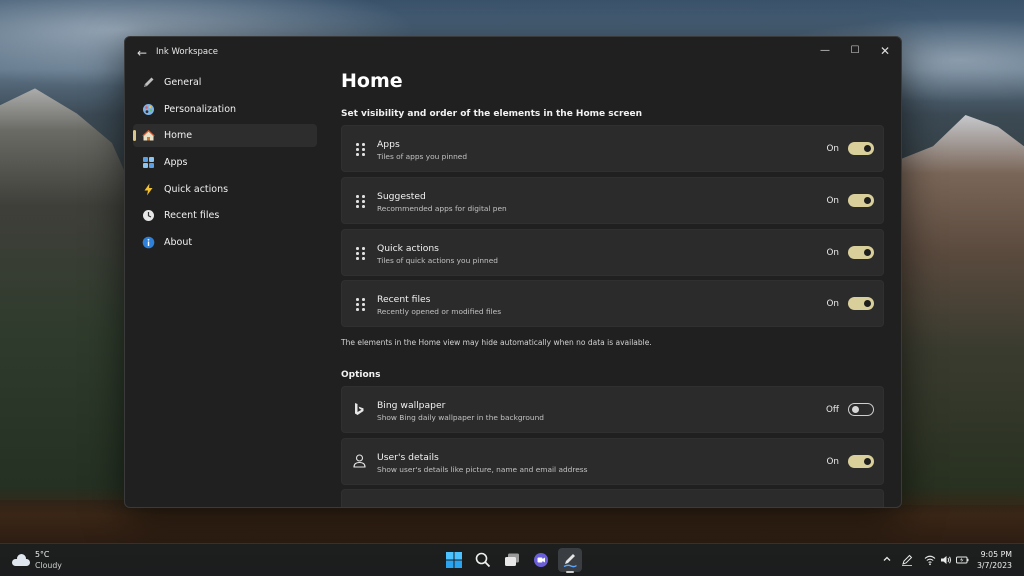 Image resolution: width=1024 pixels, height=576 pixels. Describe the element at coordinates (192, 216) in the screenshot. I see `sidebar-item-label: Recent files` at that location.